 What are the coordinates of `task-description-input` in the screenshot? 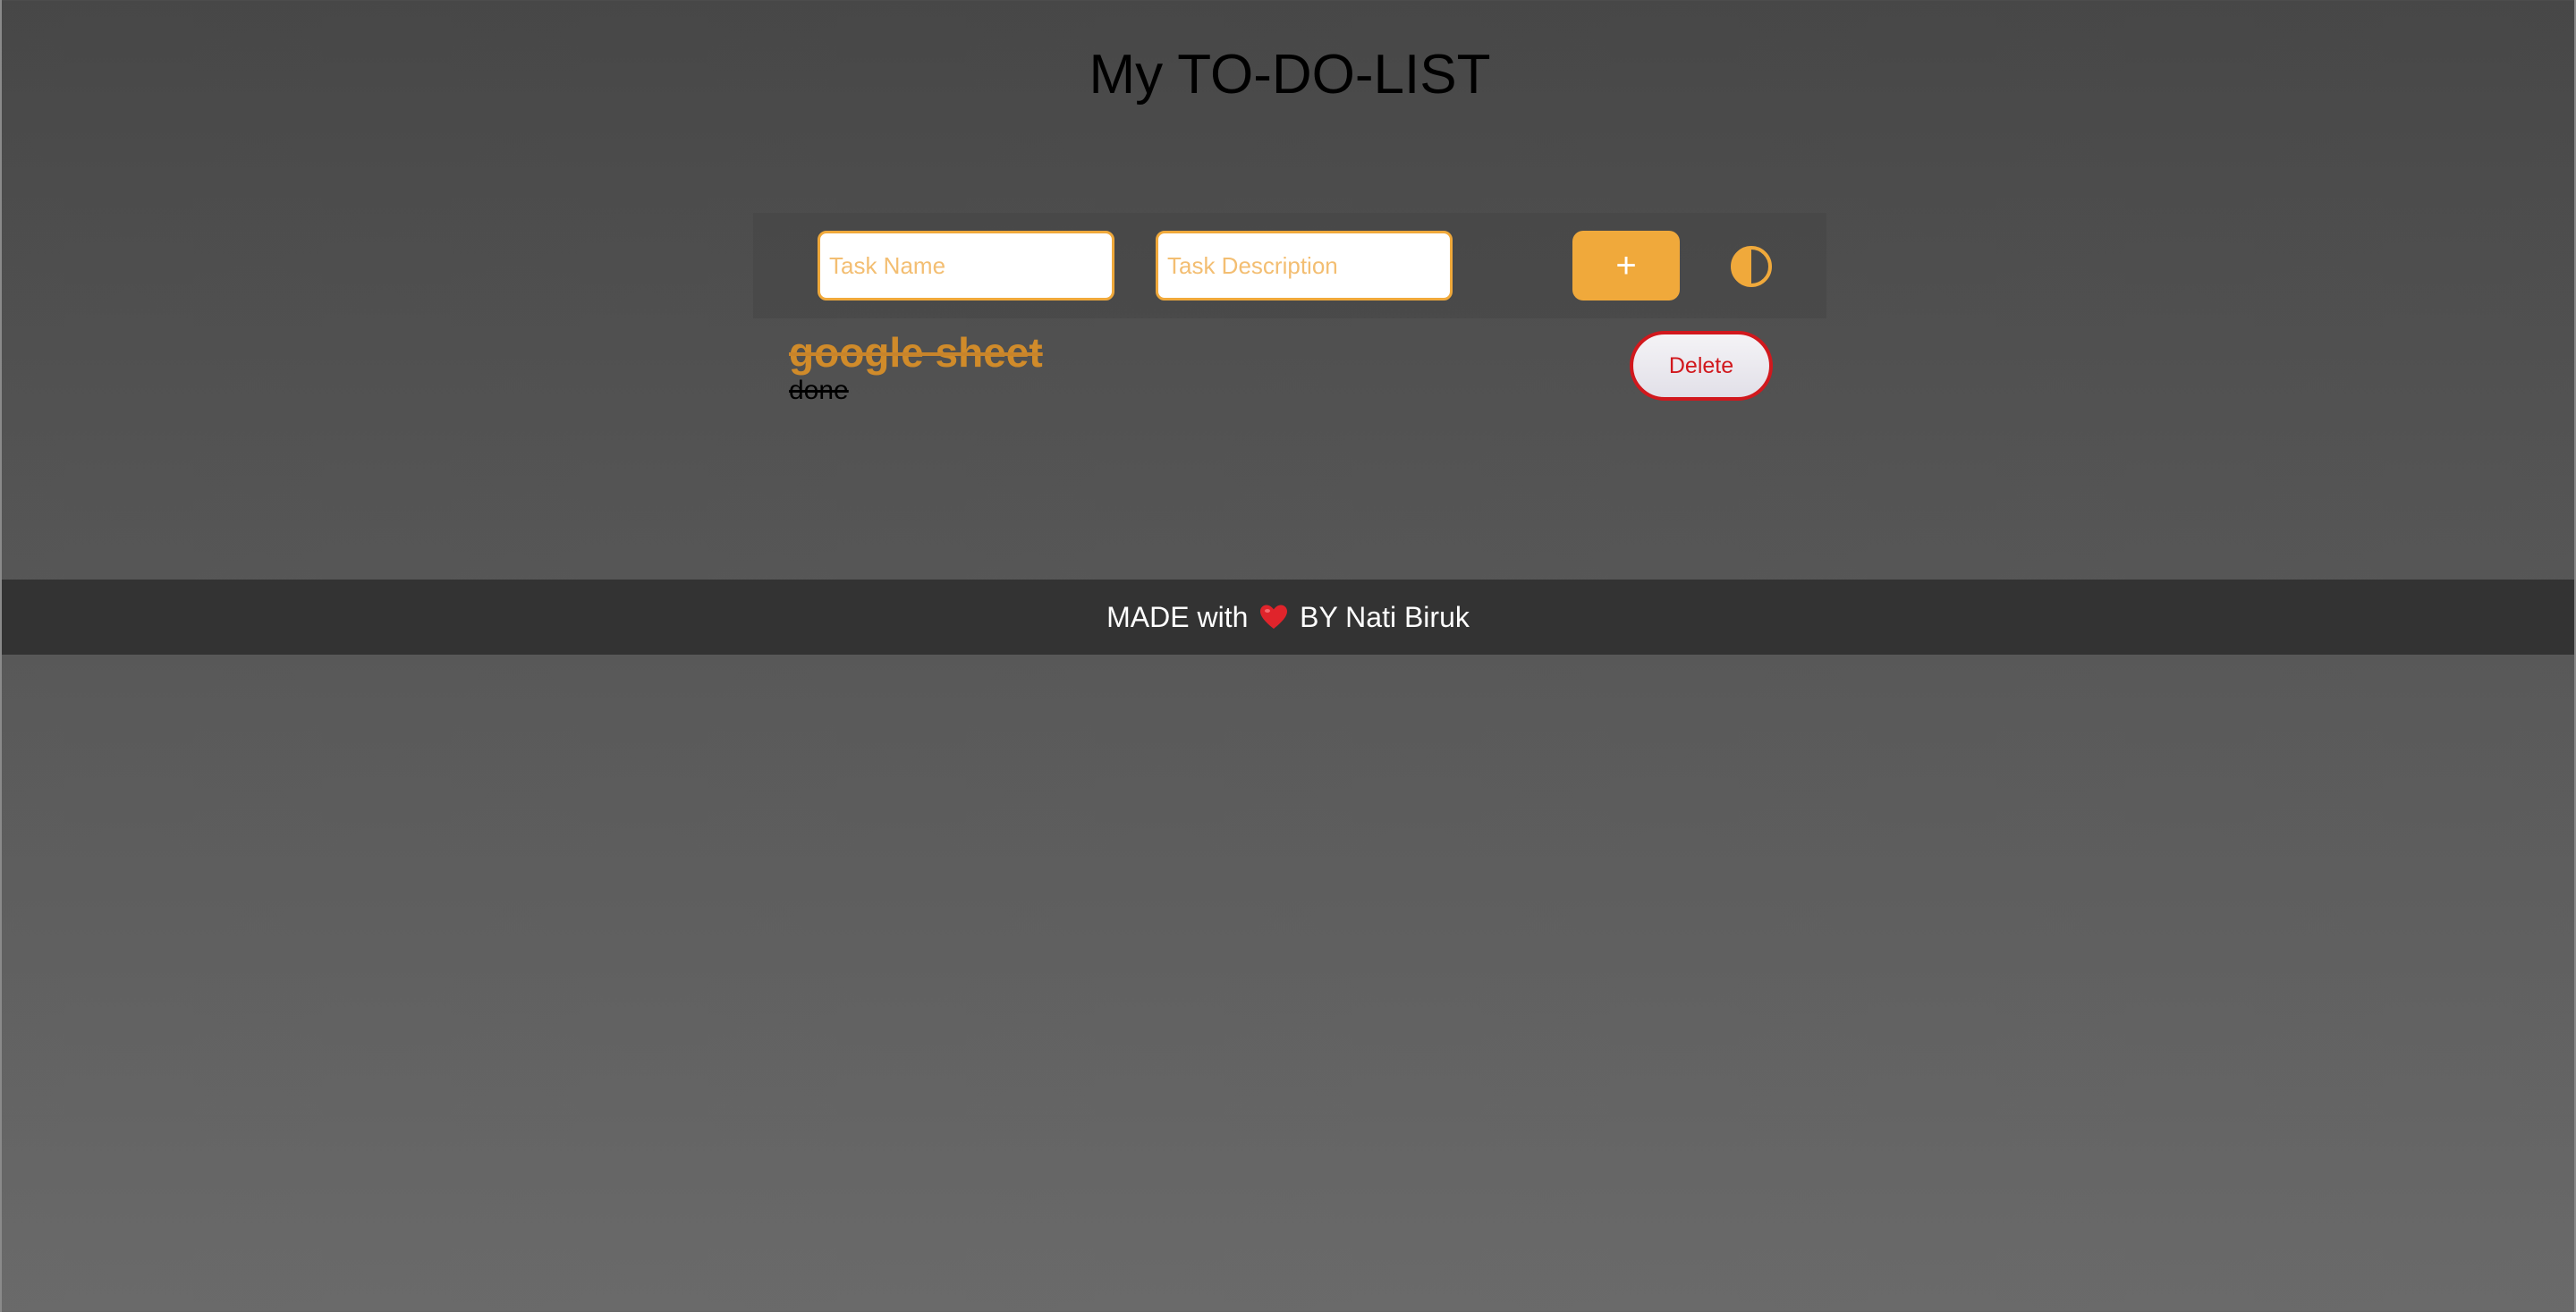 It's located at (1304, 265).